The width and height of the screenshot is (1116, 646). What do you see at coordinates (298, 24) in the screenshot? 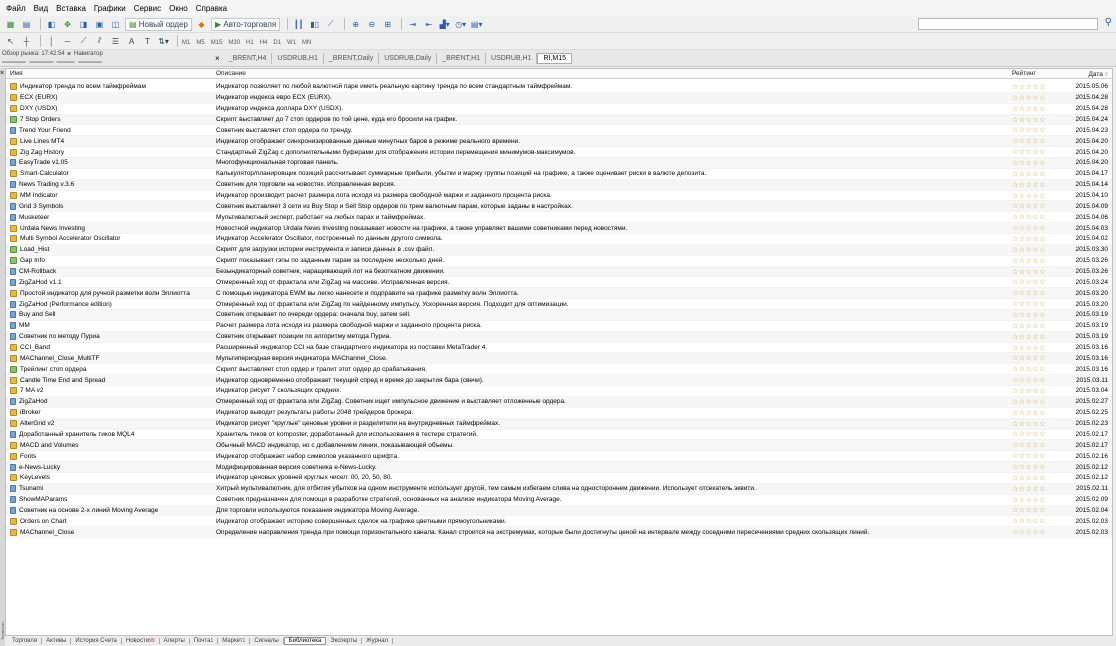
I see `bar-chart-icon: ┃┃` at bounding box center [298, 24].